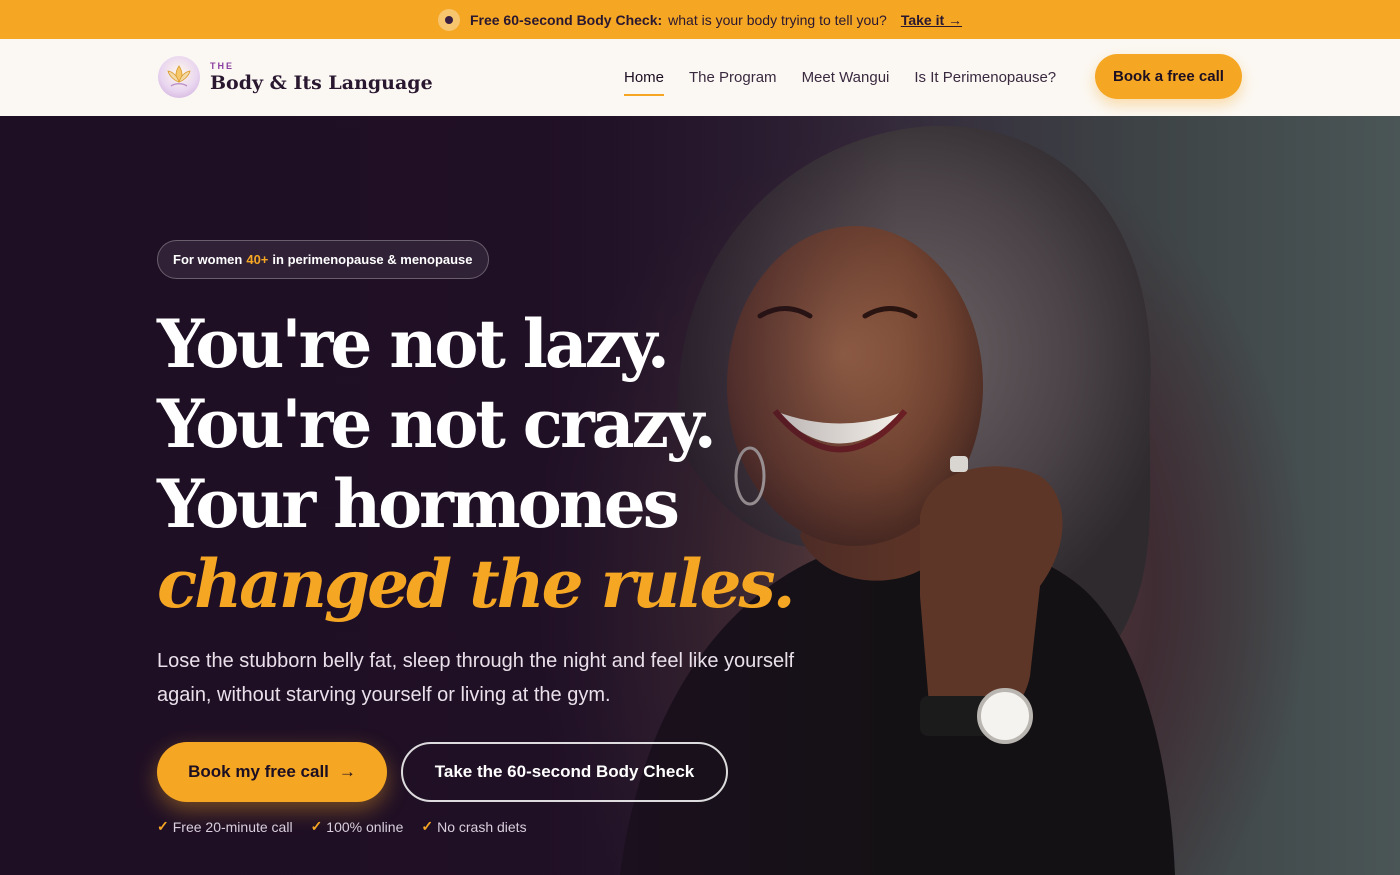 The width and height of the screenshot is (1400, 875). What do you see at coordinates (566, 19) in the screenshot?
I see `announcement-bold: Free 60-second Body Check:` at bounding box center [566, 19].